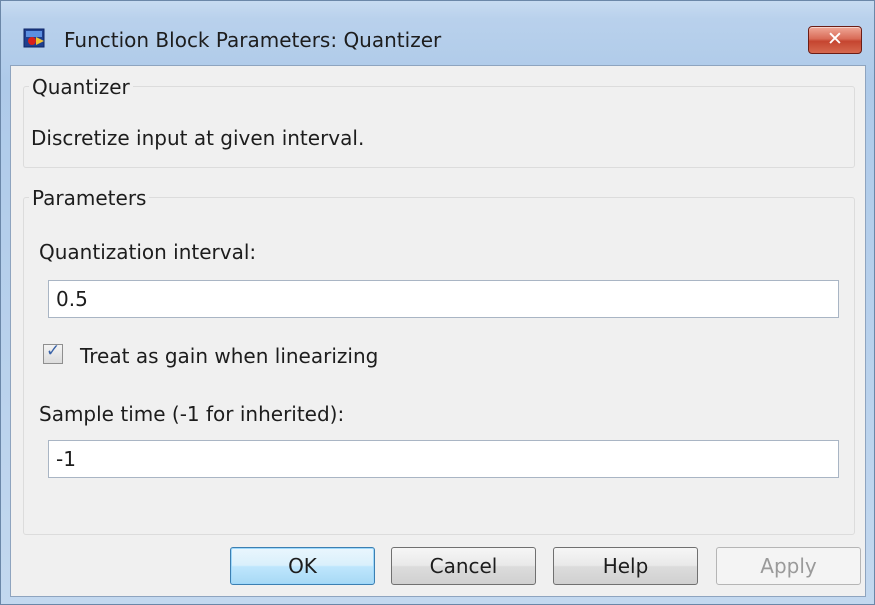 Image resolution: width=875 pixels, height=605 pixels. What do you see at coordinates (198, 138) in the screenshot?
I see `block-description: Discretize input at given interval.` at bounding box center [198, 138].